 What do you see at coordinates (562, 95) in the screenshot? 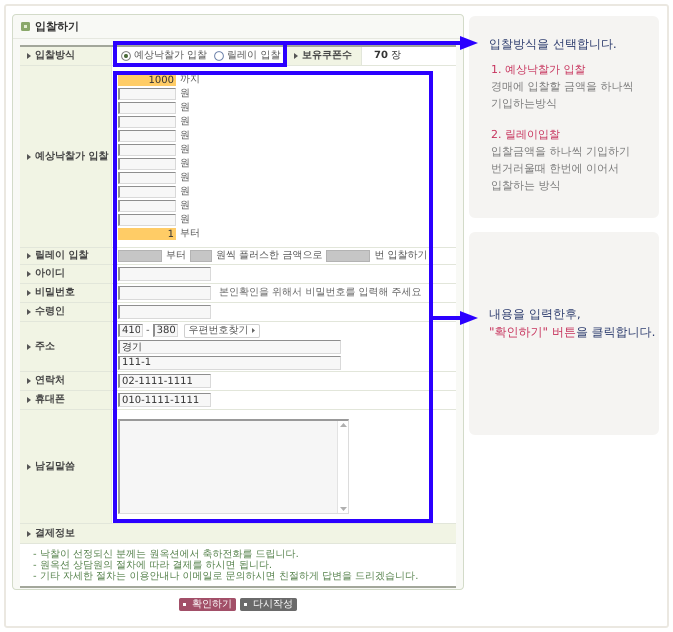
I see `callout-description: 경매에 입찰할 금액을 하나씩 기입하는방식` at bounding box center [562, 95].